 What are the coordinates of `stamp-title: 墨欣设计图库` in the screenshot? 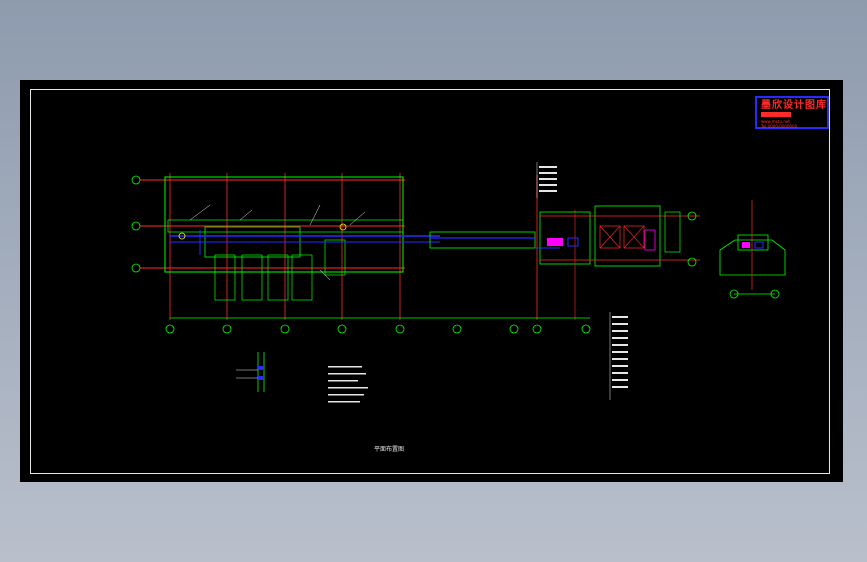 It's located at (794, 105).